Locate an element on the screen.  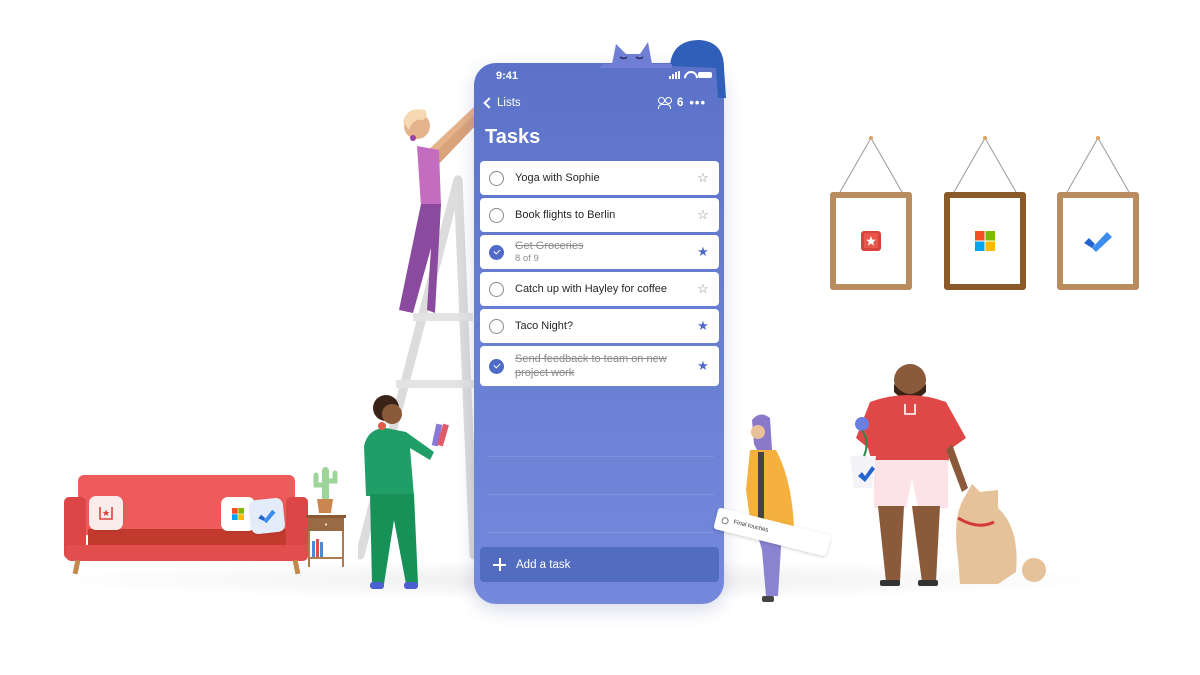
pillow-todo is located at coordinates (267, 516).